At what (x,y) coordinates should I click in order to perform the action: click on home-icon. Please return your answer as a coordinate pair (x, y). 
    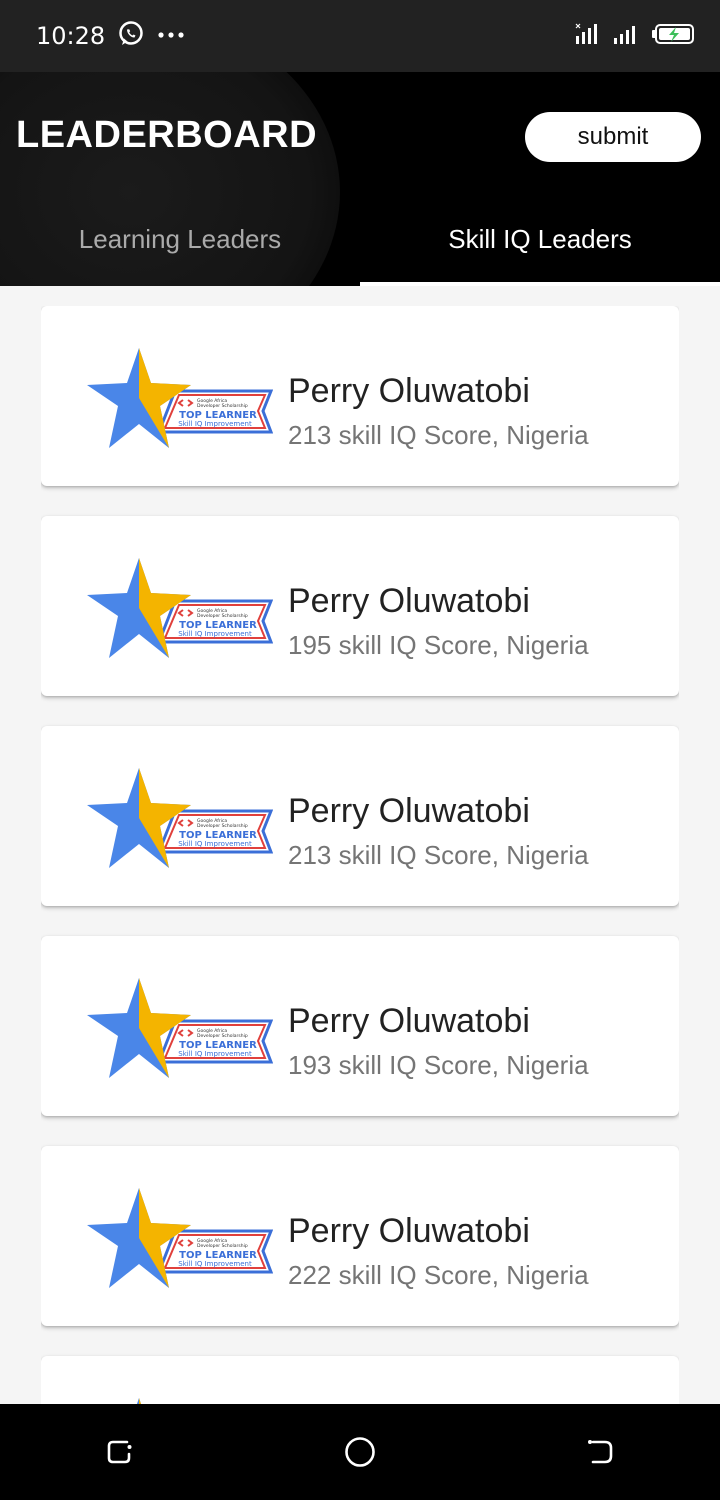
    Looking at the image, I should click on (360, 1452).